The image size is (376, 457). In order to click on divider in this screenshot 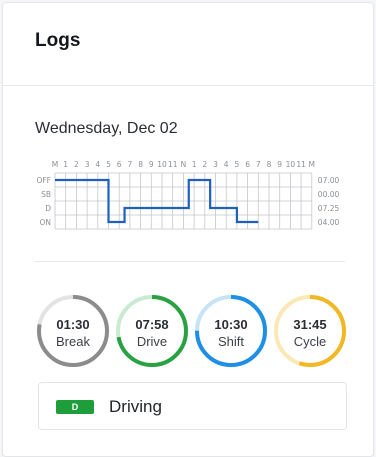, I will do `click(190, 261)`.